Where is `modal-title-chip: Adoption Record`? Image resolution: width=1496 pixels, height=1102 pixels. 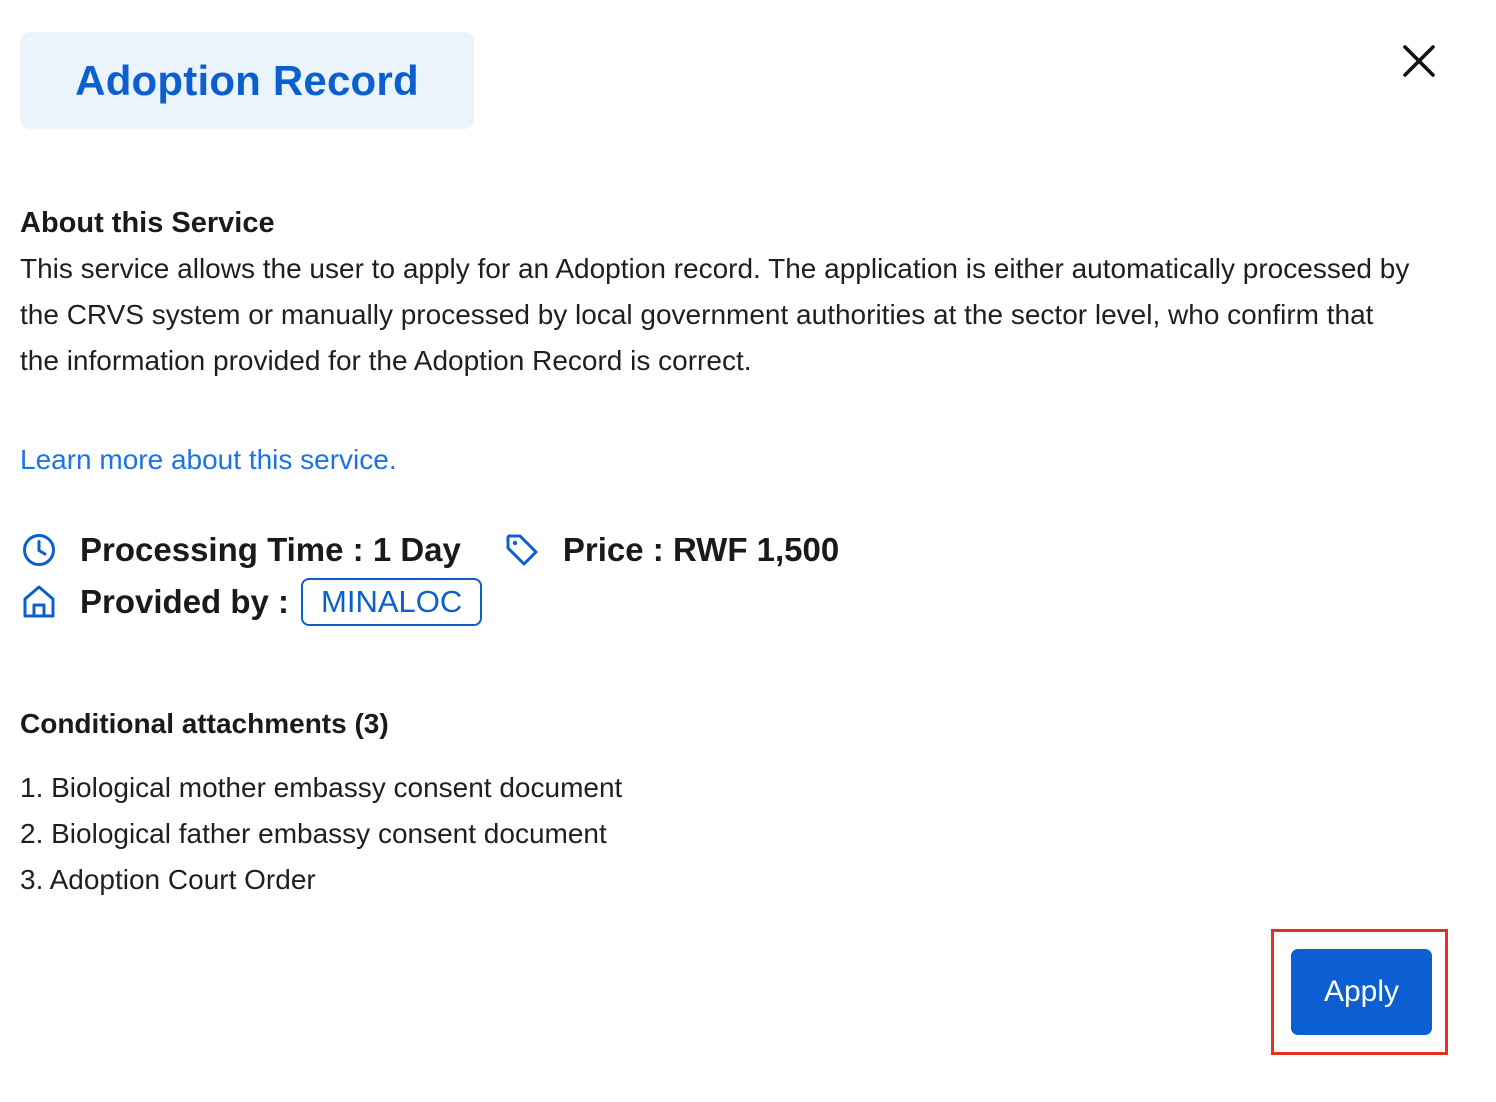
modal-title-chip: Adoption Record is located at coordinates (247, 80).